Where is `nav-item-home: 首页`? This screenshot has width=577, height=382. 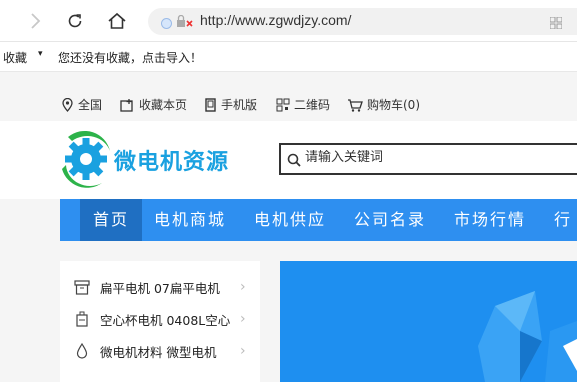
nav-item-home: 首页 is located at coordinates (111, 220).